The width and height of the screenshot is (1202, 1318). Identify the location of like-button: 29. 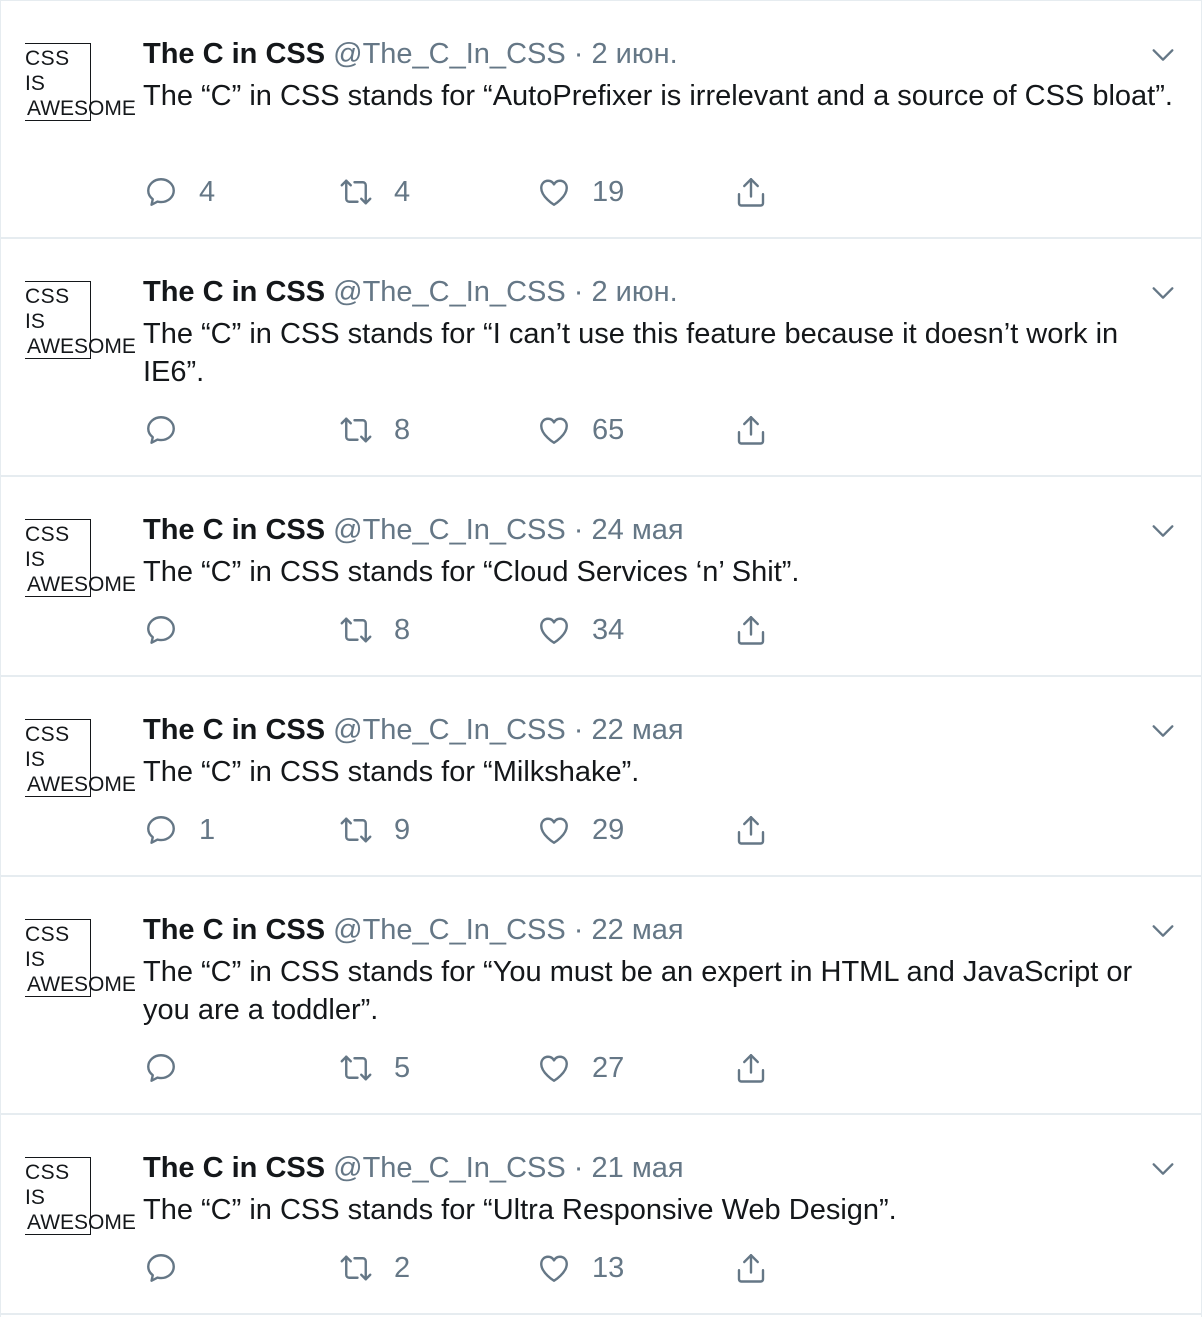
(580, 830).